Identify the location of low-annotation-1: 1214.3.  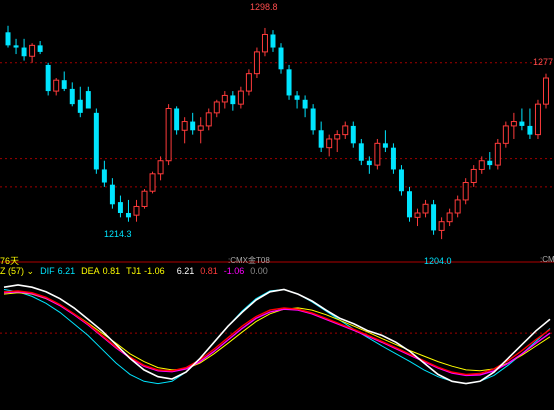
(118, 234).